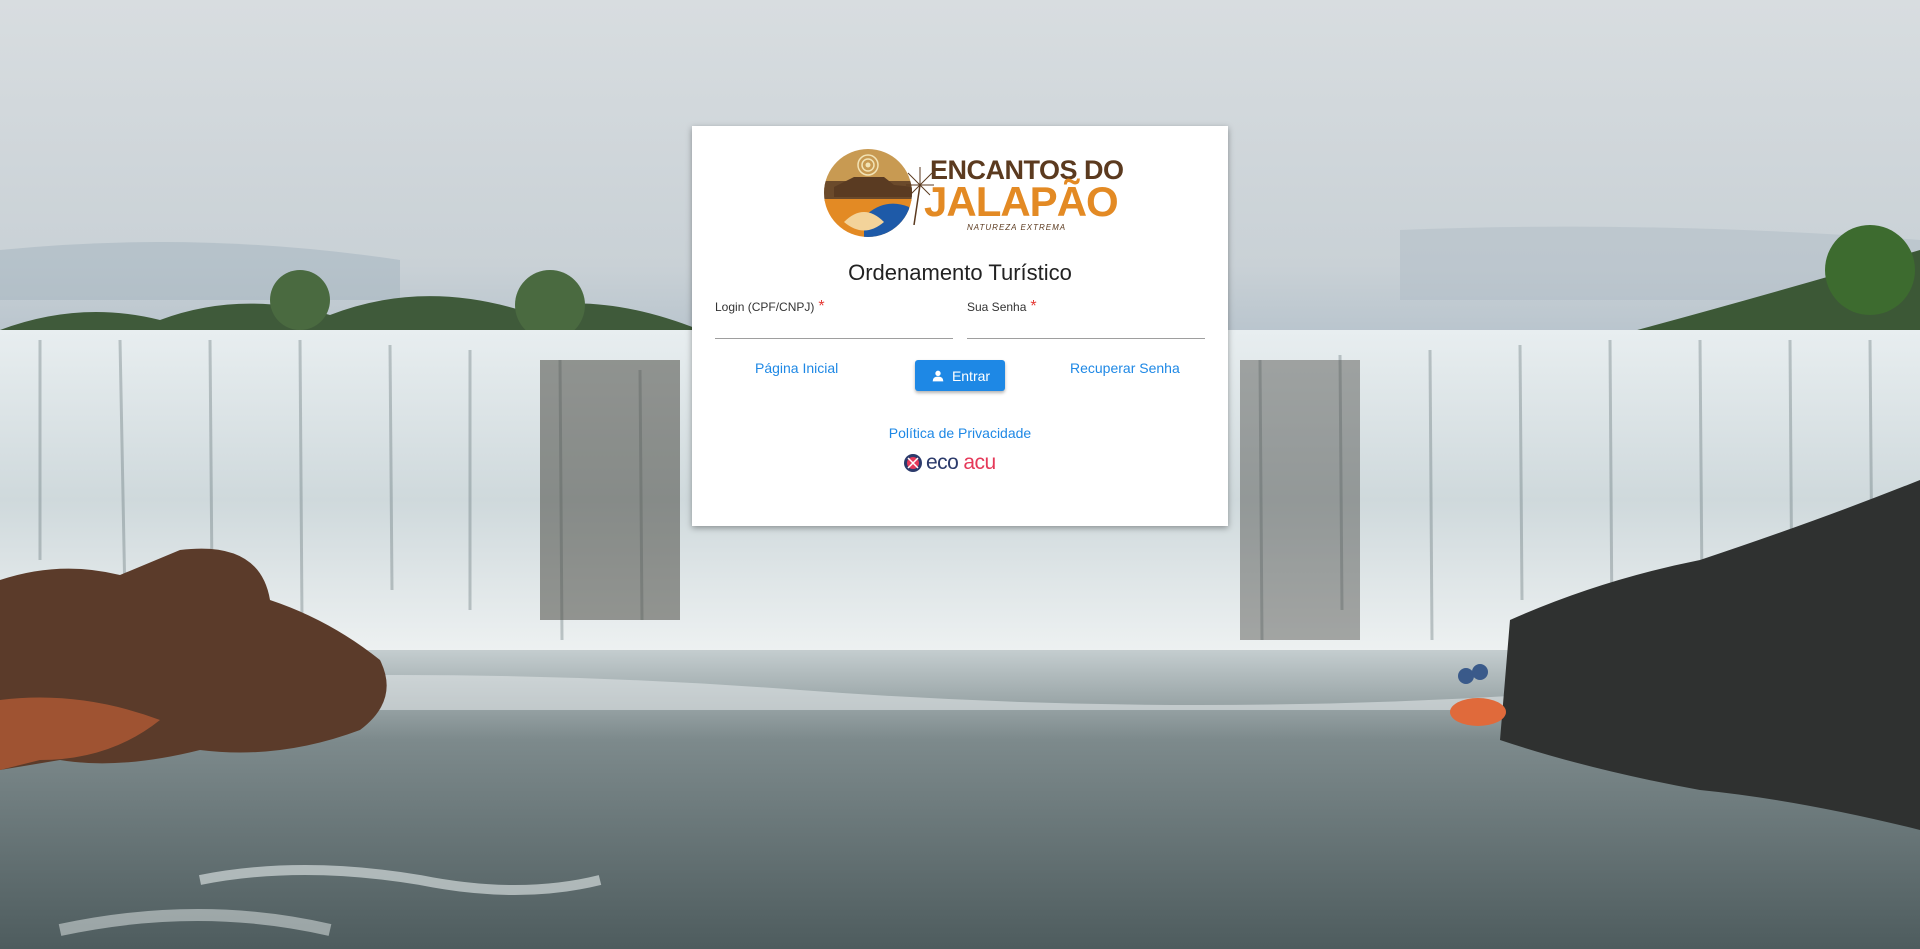 The image size is (1920, 949). Describe the element at coordinates (821, 306) in the screenshot. I see `login-required-mark: *` at that location.